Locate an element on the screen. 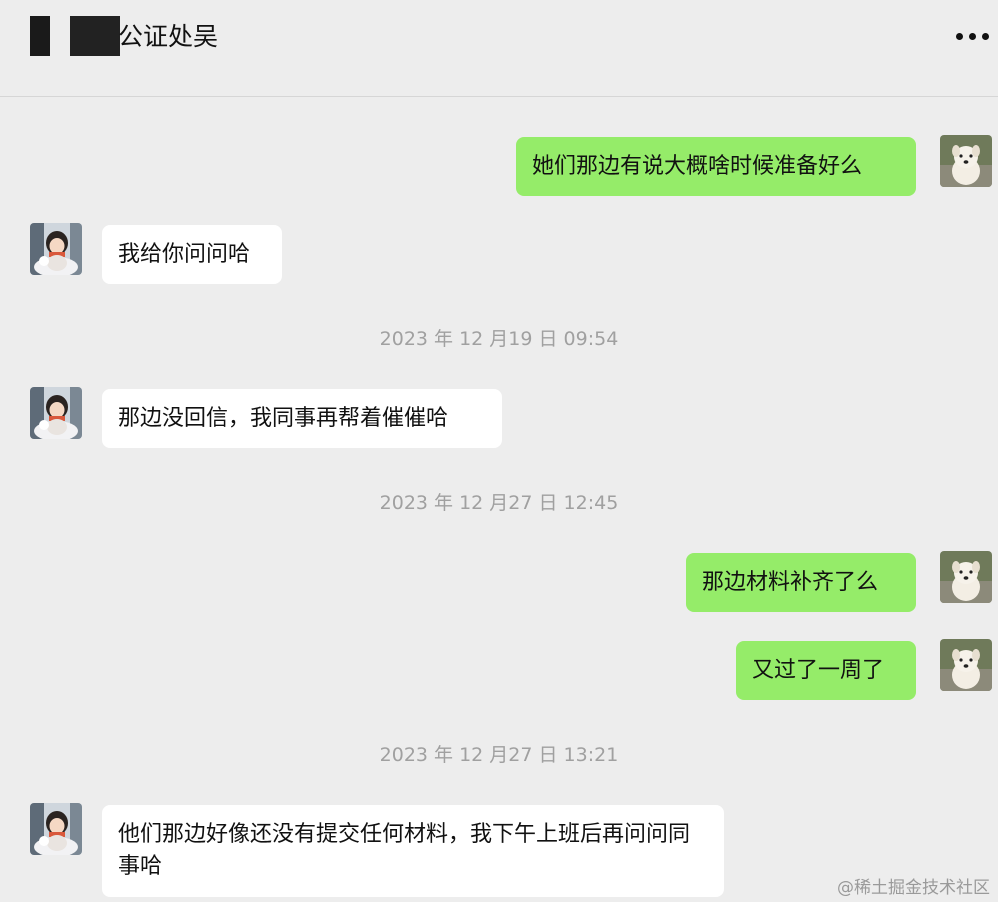 Image resolution: width=998 pixels, height=902 pixels. chat-header: 公证处吴 is located at coordinates (499, 48).